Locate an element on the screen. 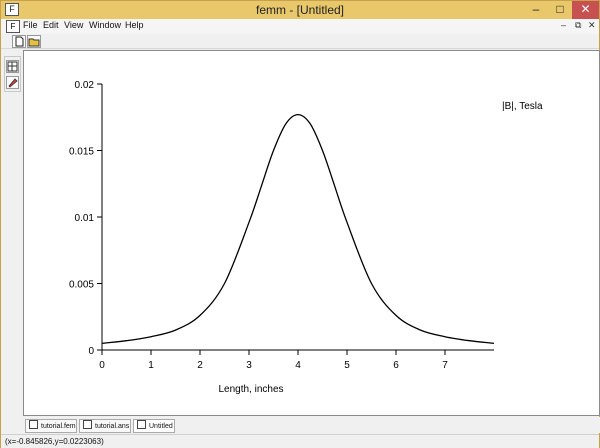  menu-bar: F File Edit View Window Help – ⧉ ✕ is located at coordinates (300, 26).